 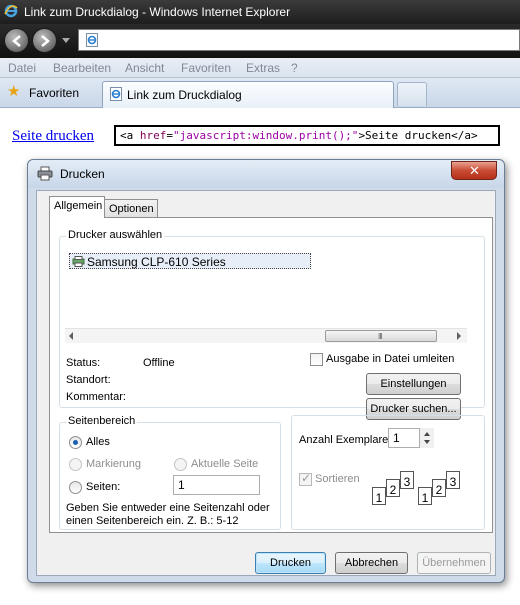 I want to click on page-range-legend: Seitenbereich, so click(x=102, y=421).